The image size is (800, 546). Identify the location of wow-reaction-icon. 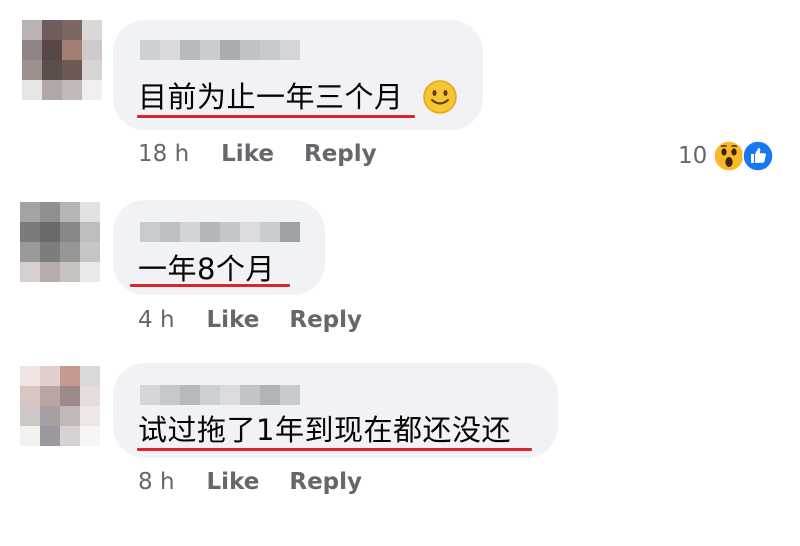
(729, 156).